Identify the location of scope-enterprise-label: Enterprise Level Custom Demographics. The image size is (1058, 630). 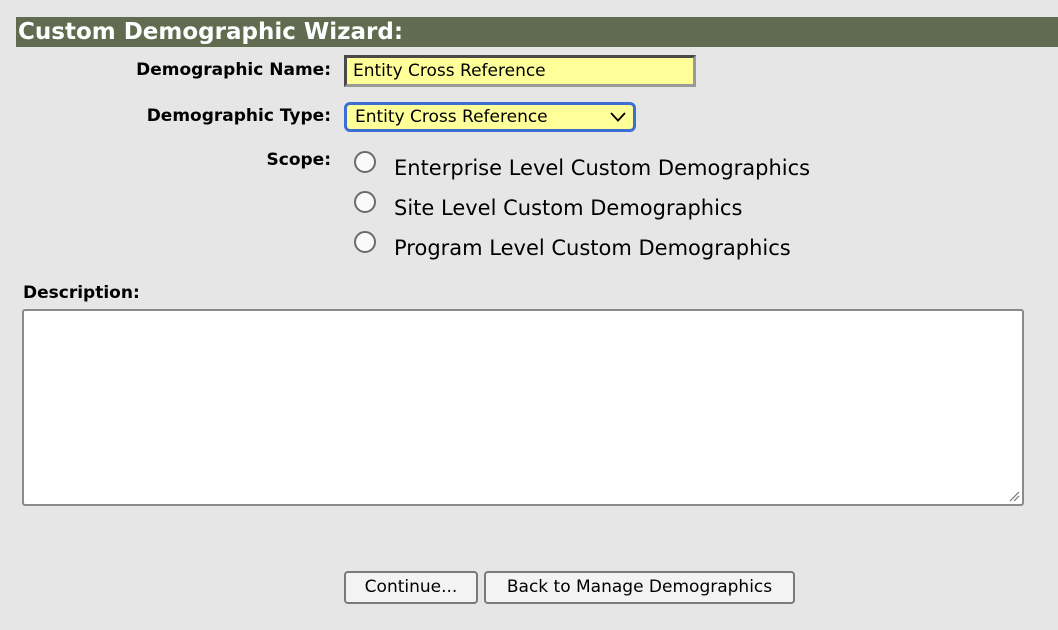
(602, 168).